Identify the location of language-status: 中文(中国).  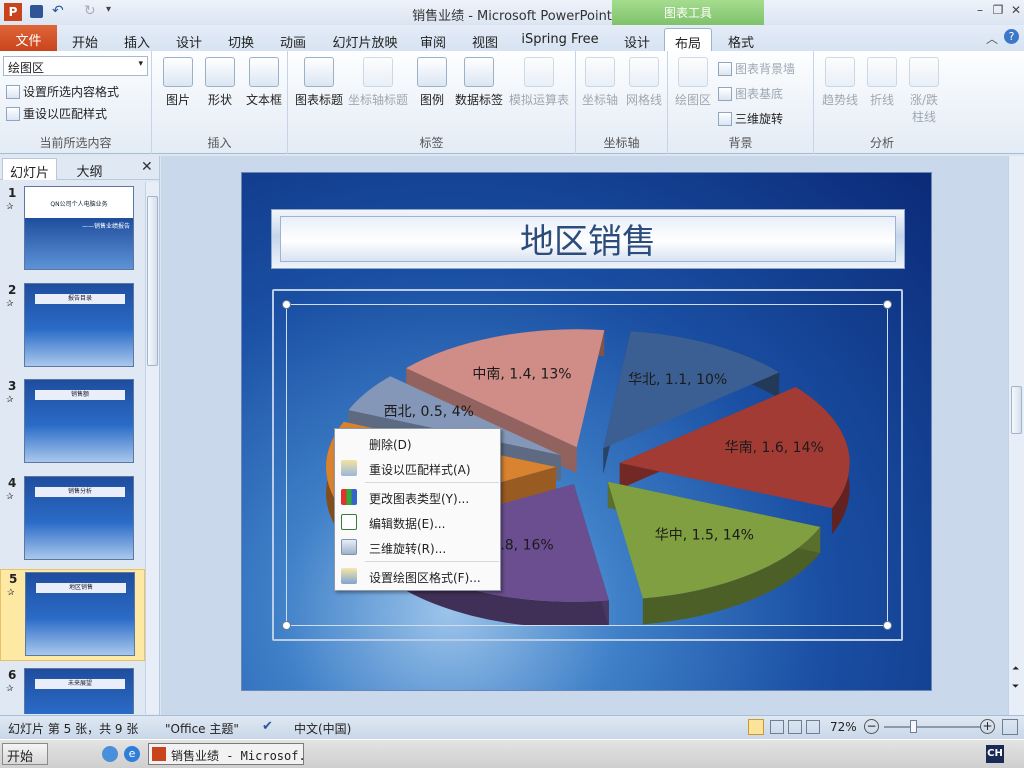
(322, 728).